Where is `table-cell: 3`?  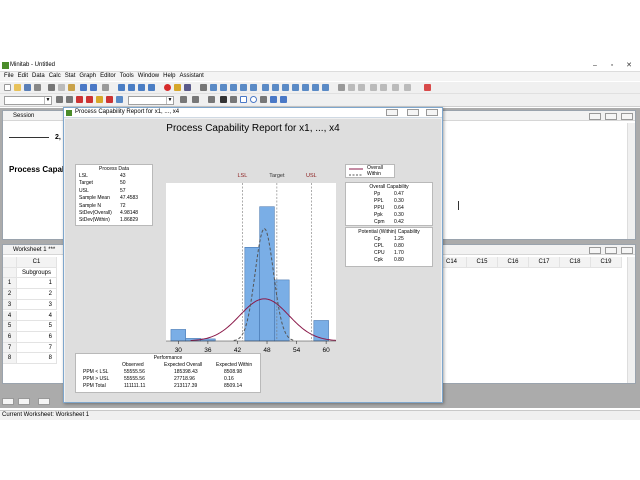
table-cell: 3 is located at coordinates (37, 305).